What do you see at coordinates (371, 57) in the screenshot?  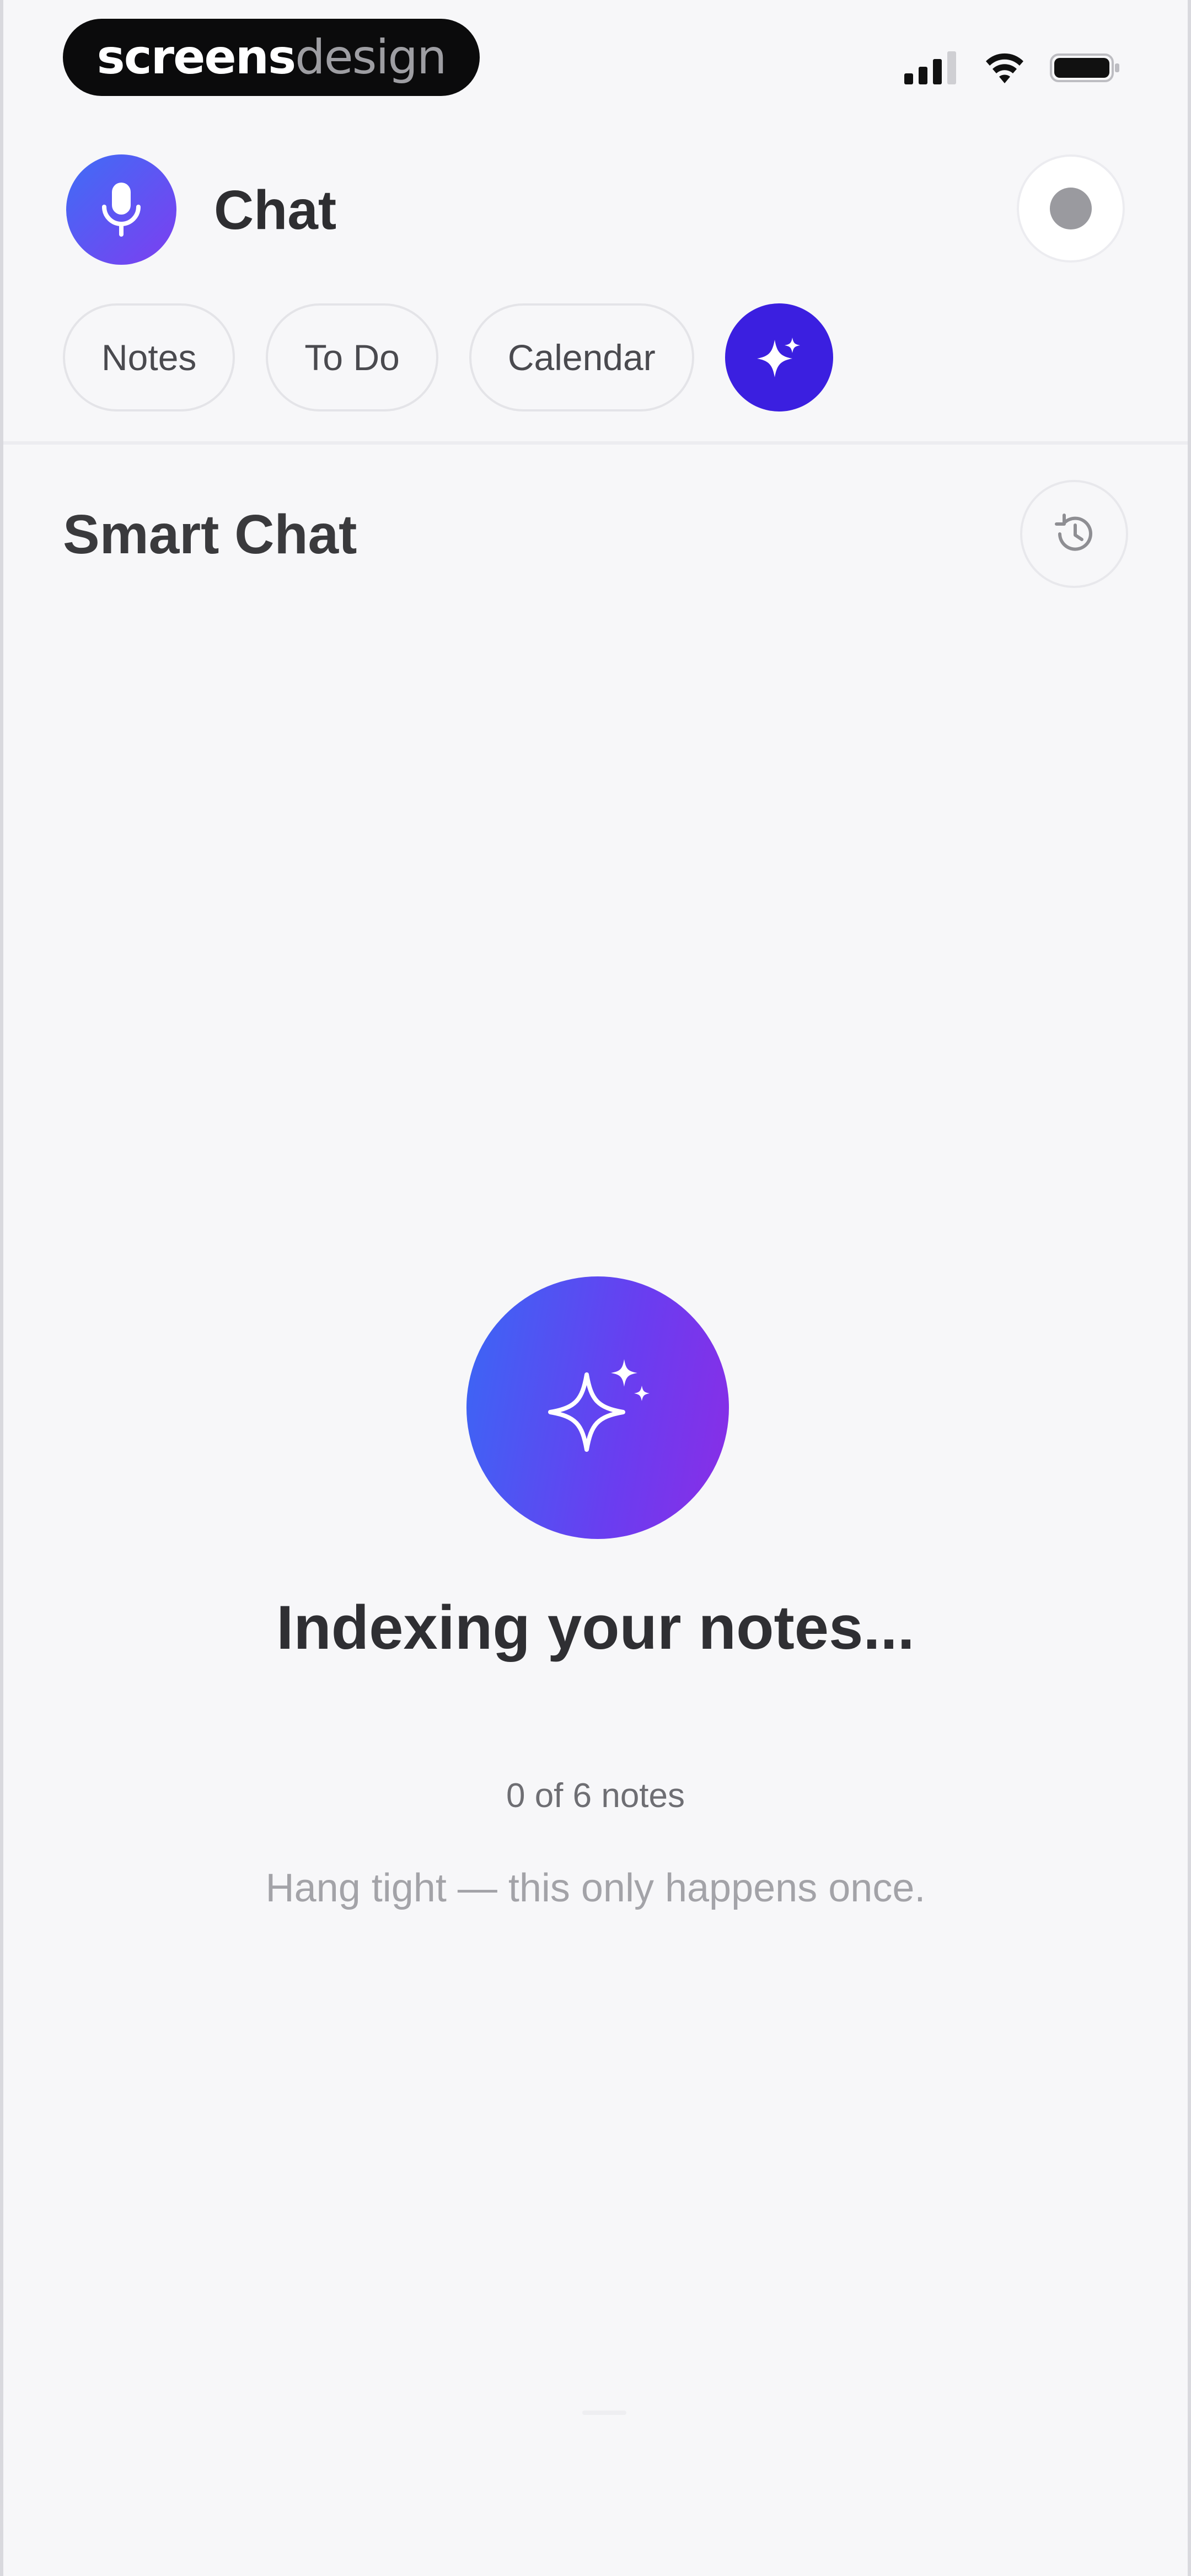 I see `brand-name-light: design` at bounding box center [371, 57].